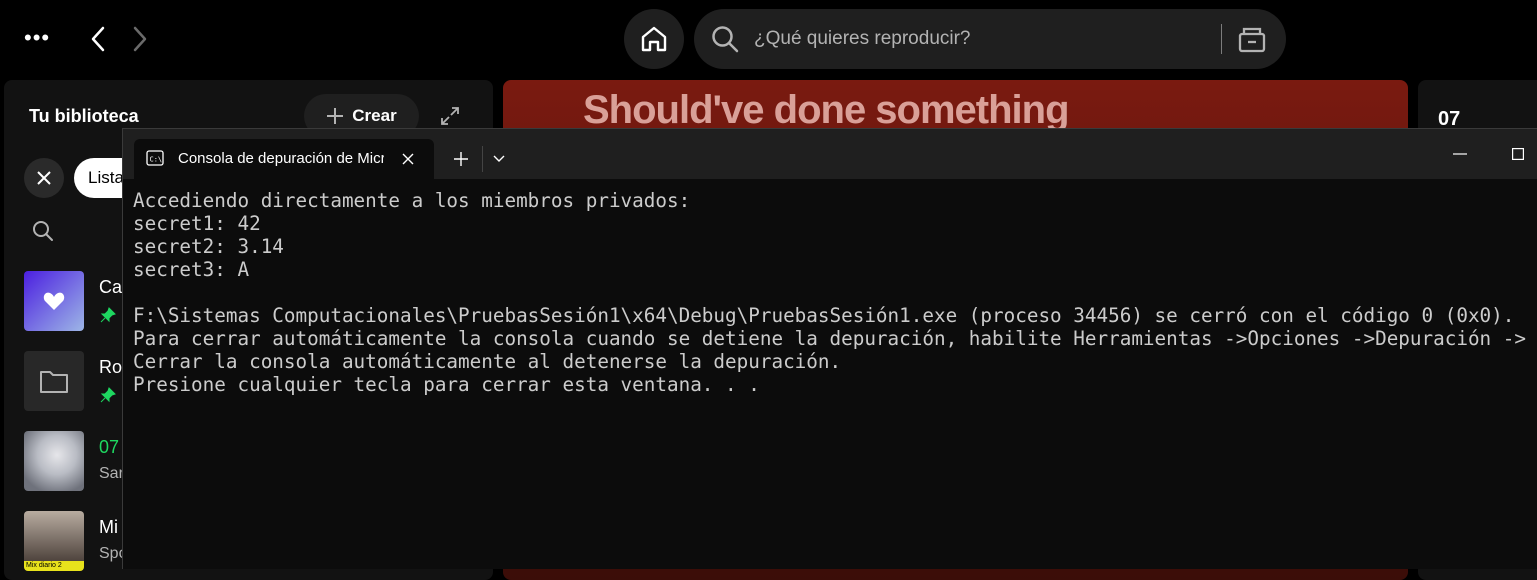  I want to click on home-icon, so click(654, 39).